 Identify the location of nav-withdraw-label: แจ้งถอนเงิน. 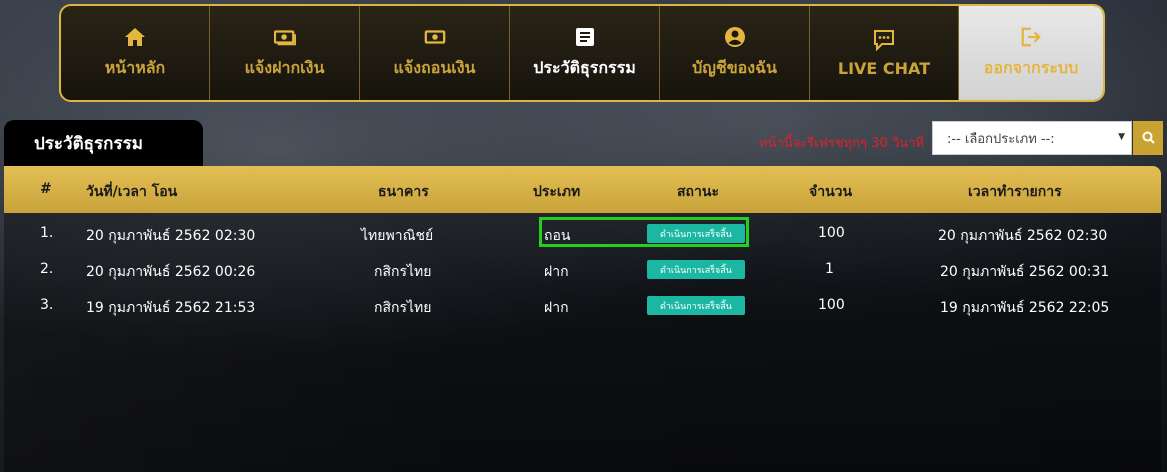
(434, 67).